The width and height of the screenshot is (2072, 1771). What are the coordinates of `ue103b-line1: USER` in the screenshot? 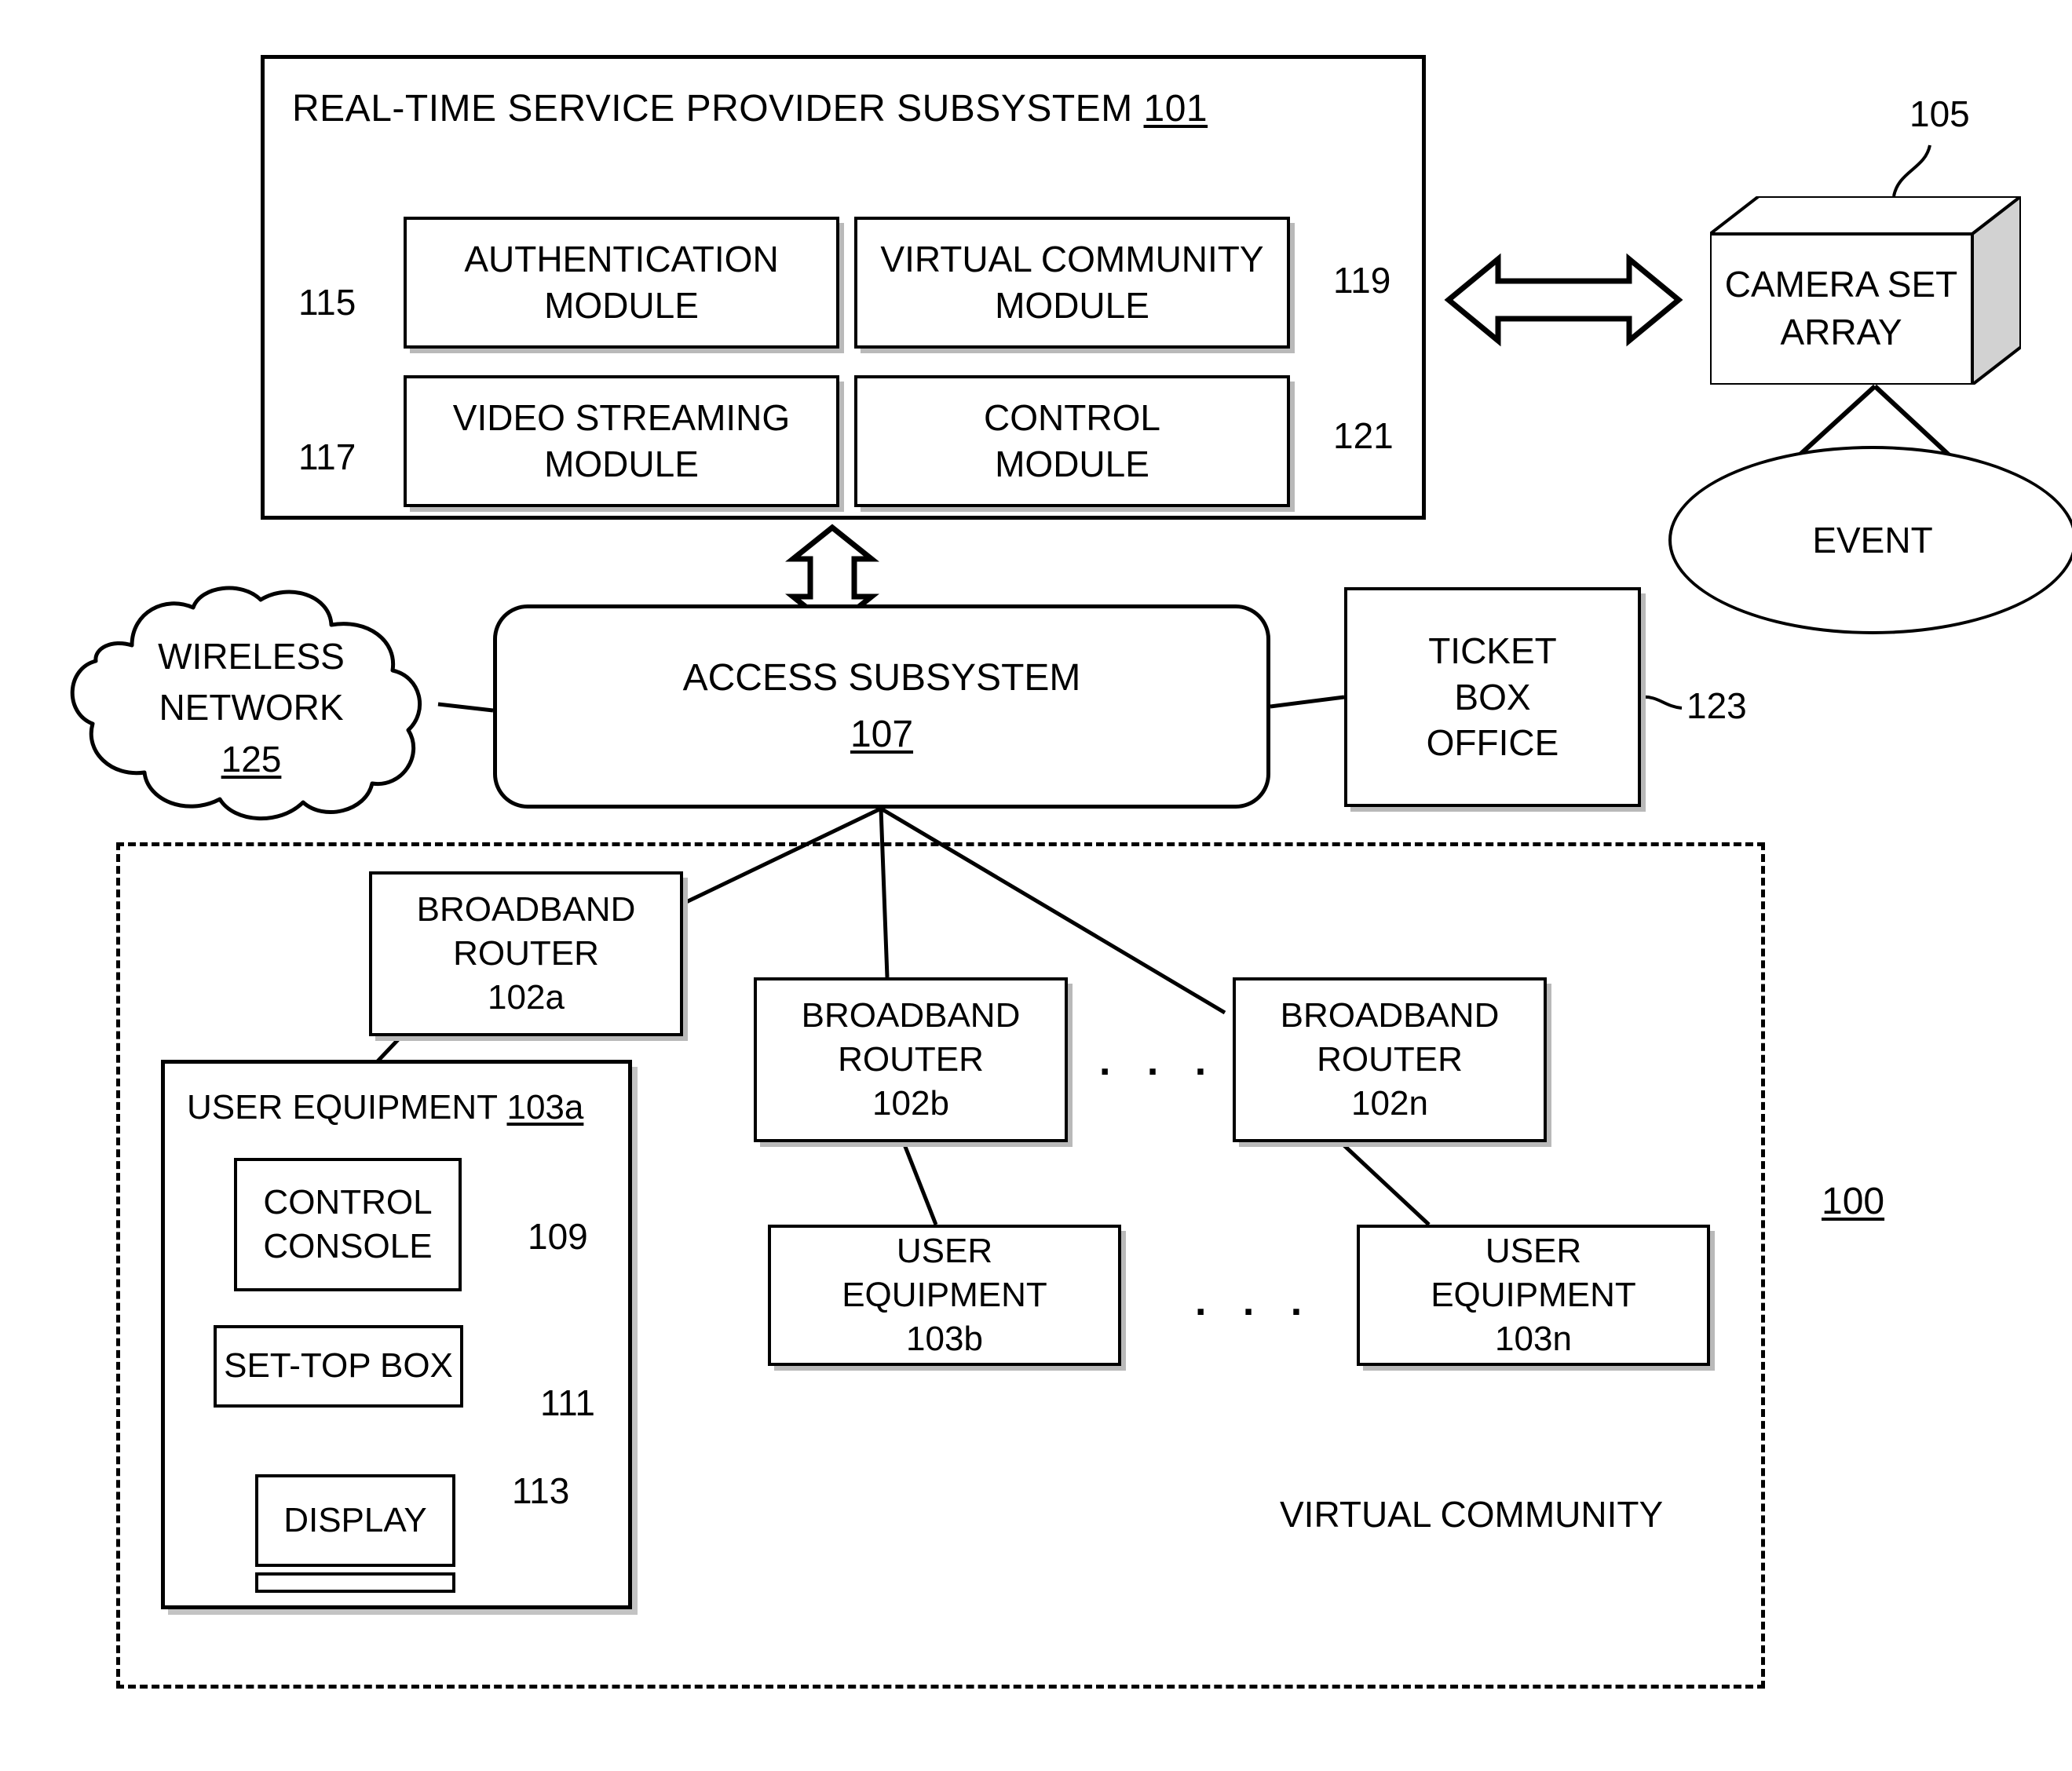 It's located at (945, 1250).